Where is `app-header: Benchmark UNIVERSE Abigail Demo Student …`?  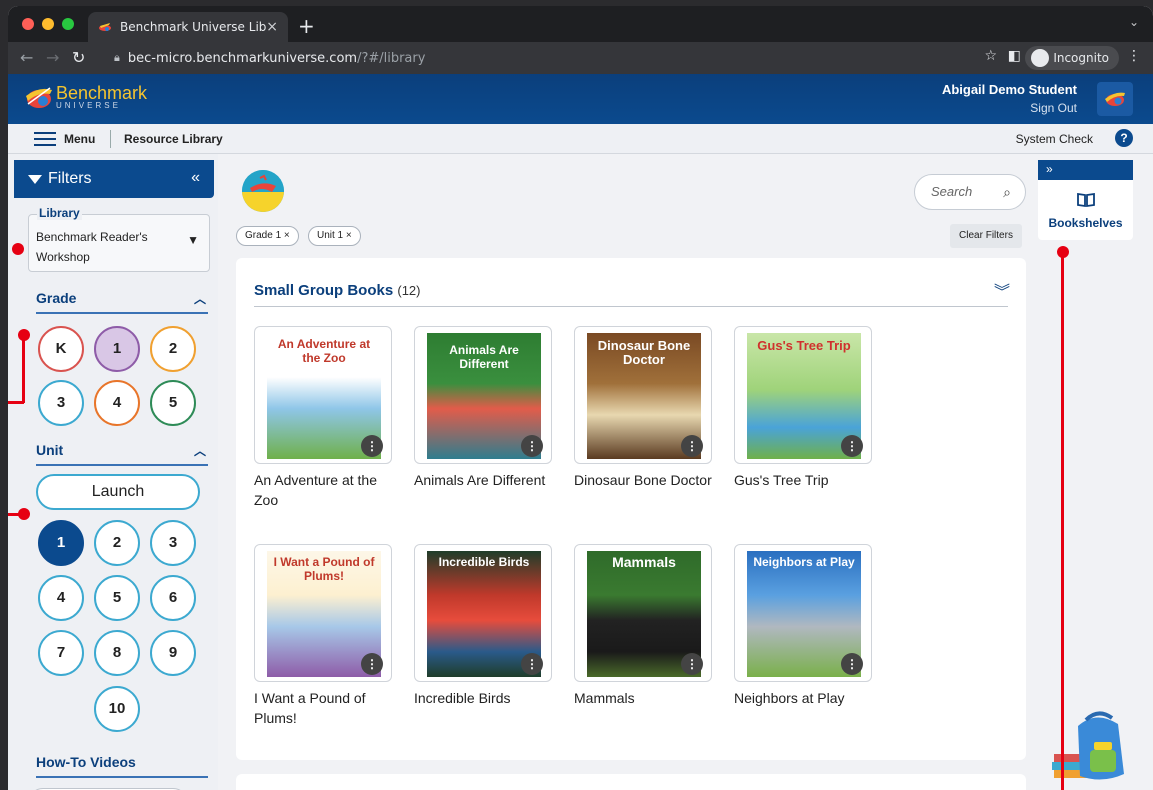
app-header: Benchmark UNIVERSE Abigail Demo Student … is located at coordinates (580, 99).